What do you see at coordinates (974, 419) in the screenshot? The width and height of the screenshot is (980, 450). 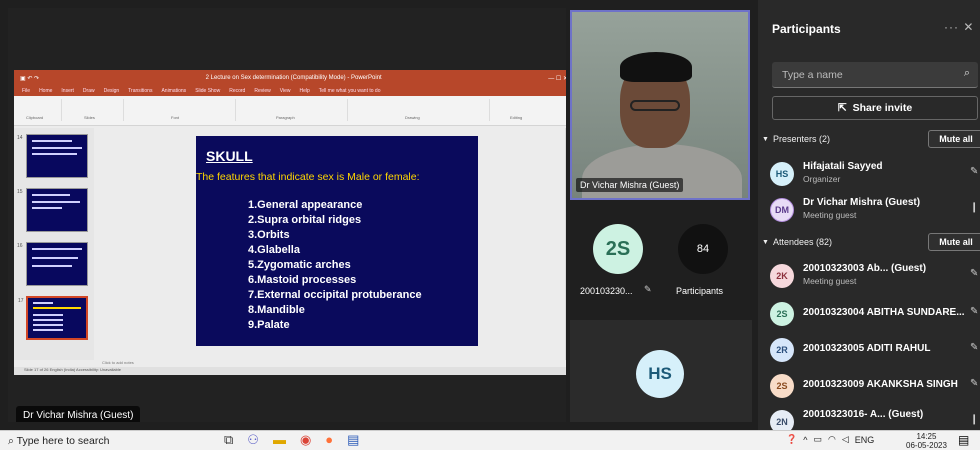 I see `mic-icon: ❙` at bounding box center [974, 419].